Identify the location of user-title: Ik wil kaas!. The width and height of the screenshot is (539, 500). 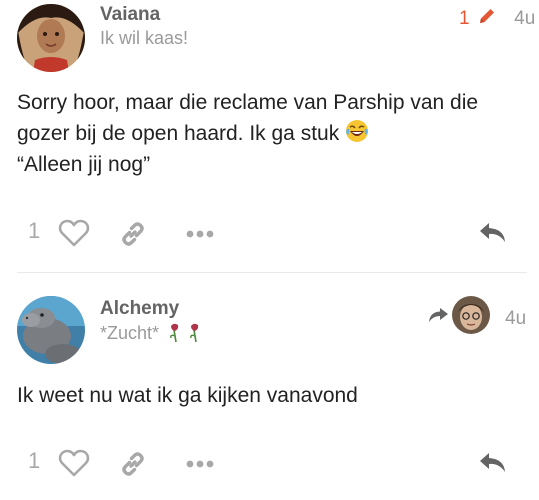
(144, 38).